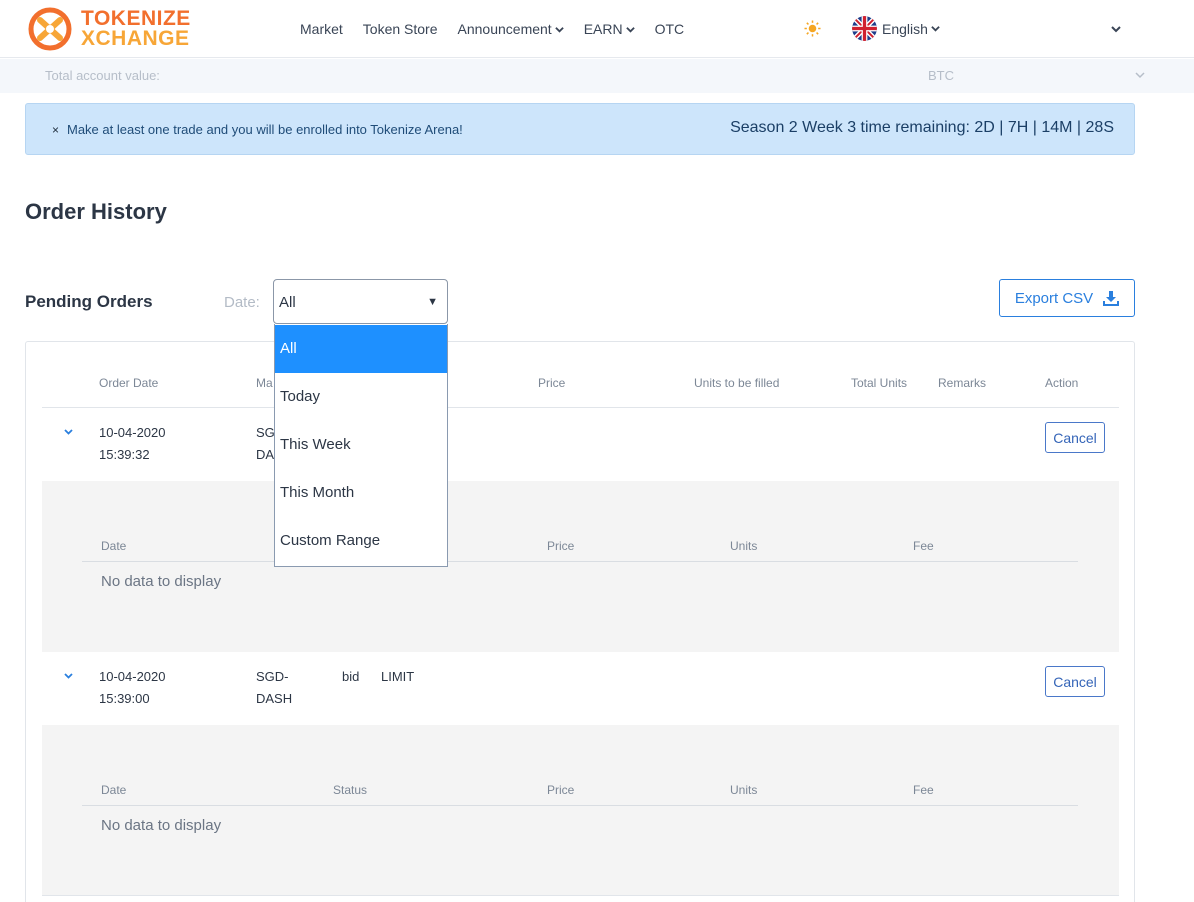 This screenshot has width=1194, height=902. Describe the element at coordinates (552, 383) in the screenshot. I see `col-price: Price` at that location.